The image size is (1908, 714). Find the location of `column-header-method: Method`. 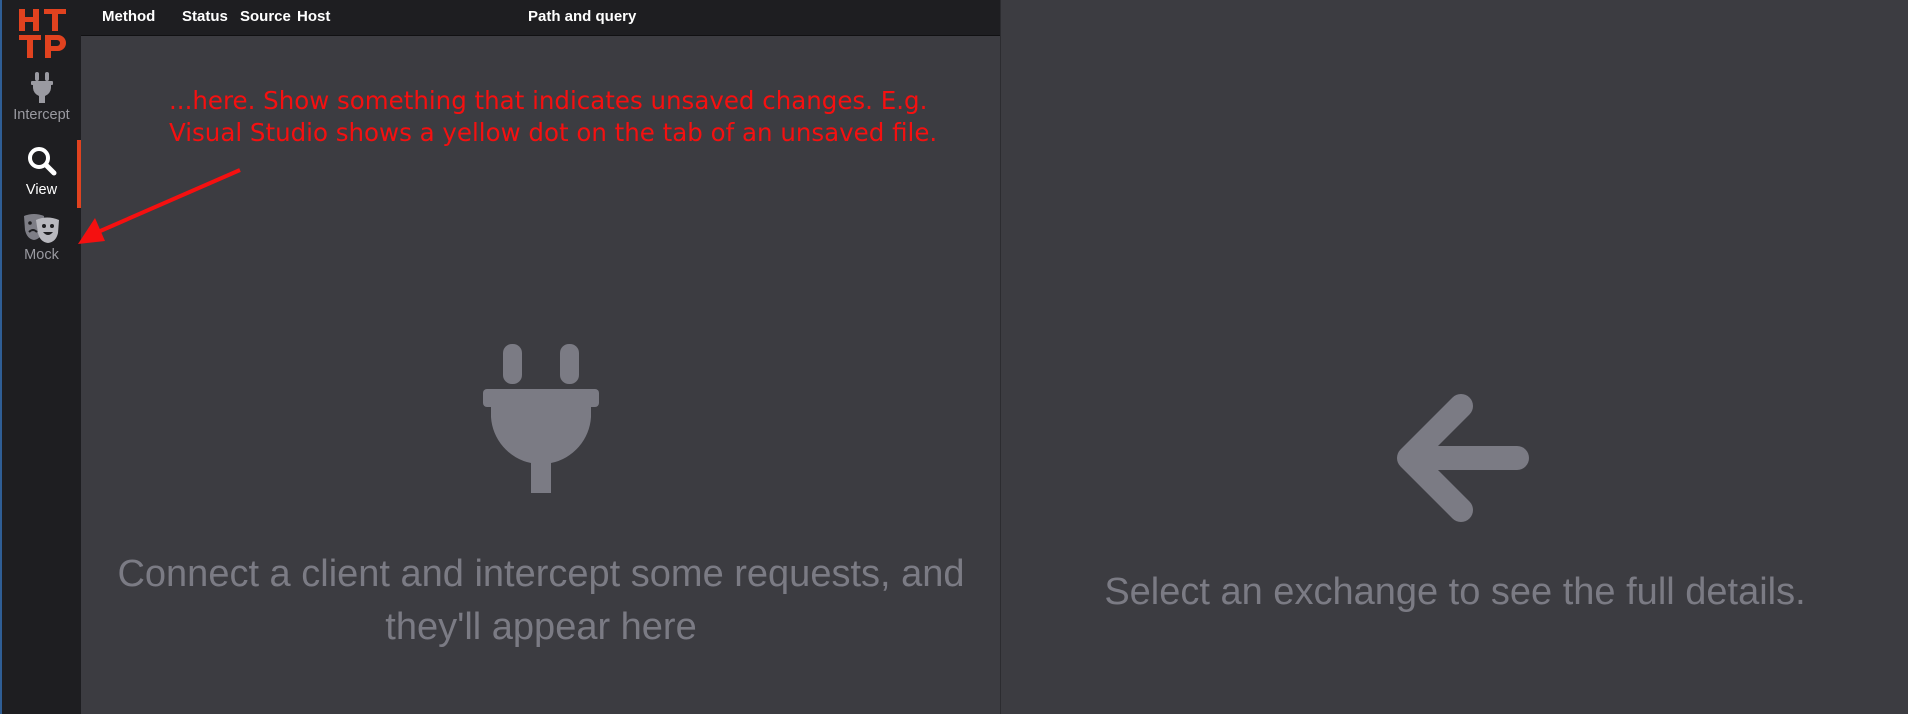

column-header-method: Method is located at coordinates (128, 16).